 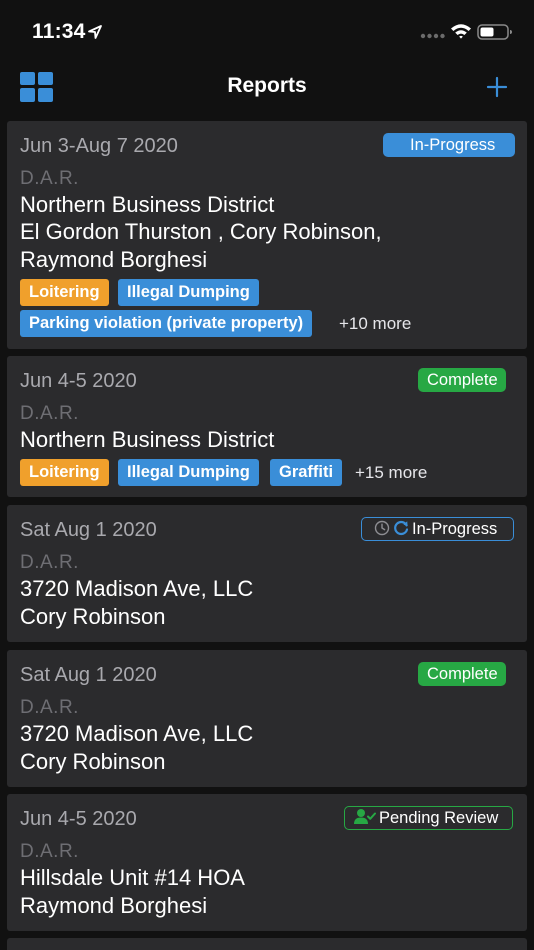 I want to click on report-date: Jun 3-Aug 7 2020, so click(x=99, y=146).